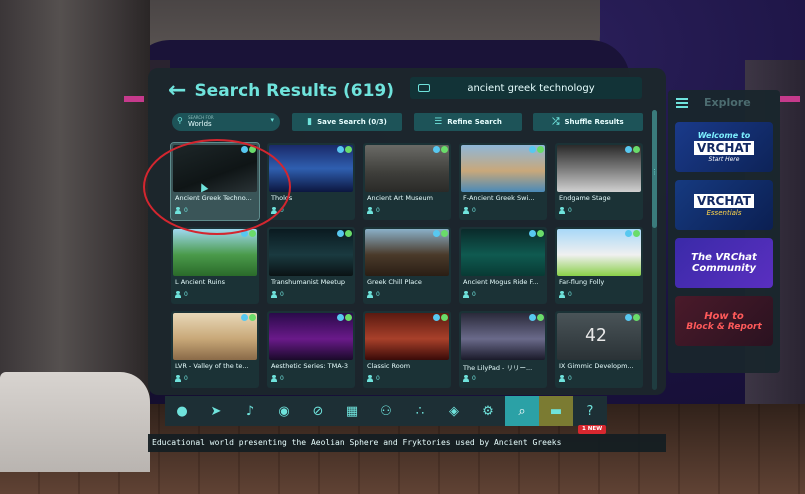 This screenshot has width=805, height=494. Describe the element at coordinates (454, 411) in the screenshot. I see `safety-dock-button: ◈` at that location.